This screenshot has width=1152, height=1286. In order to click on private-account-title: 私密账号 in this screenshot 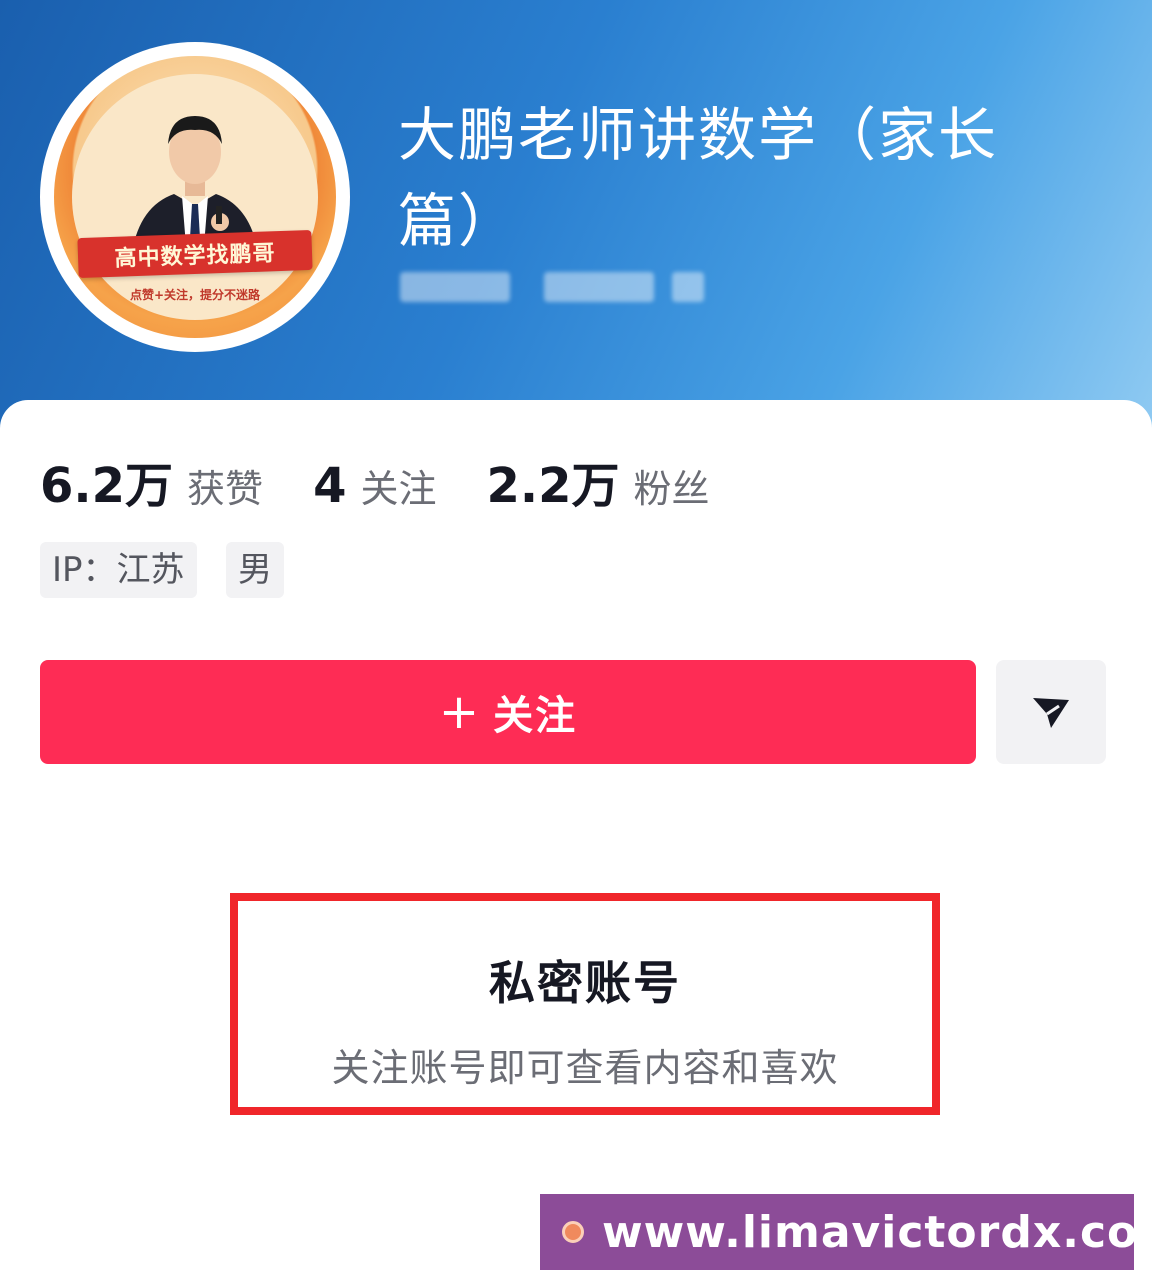, I will do `click(585, 983)`.